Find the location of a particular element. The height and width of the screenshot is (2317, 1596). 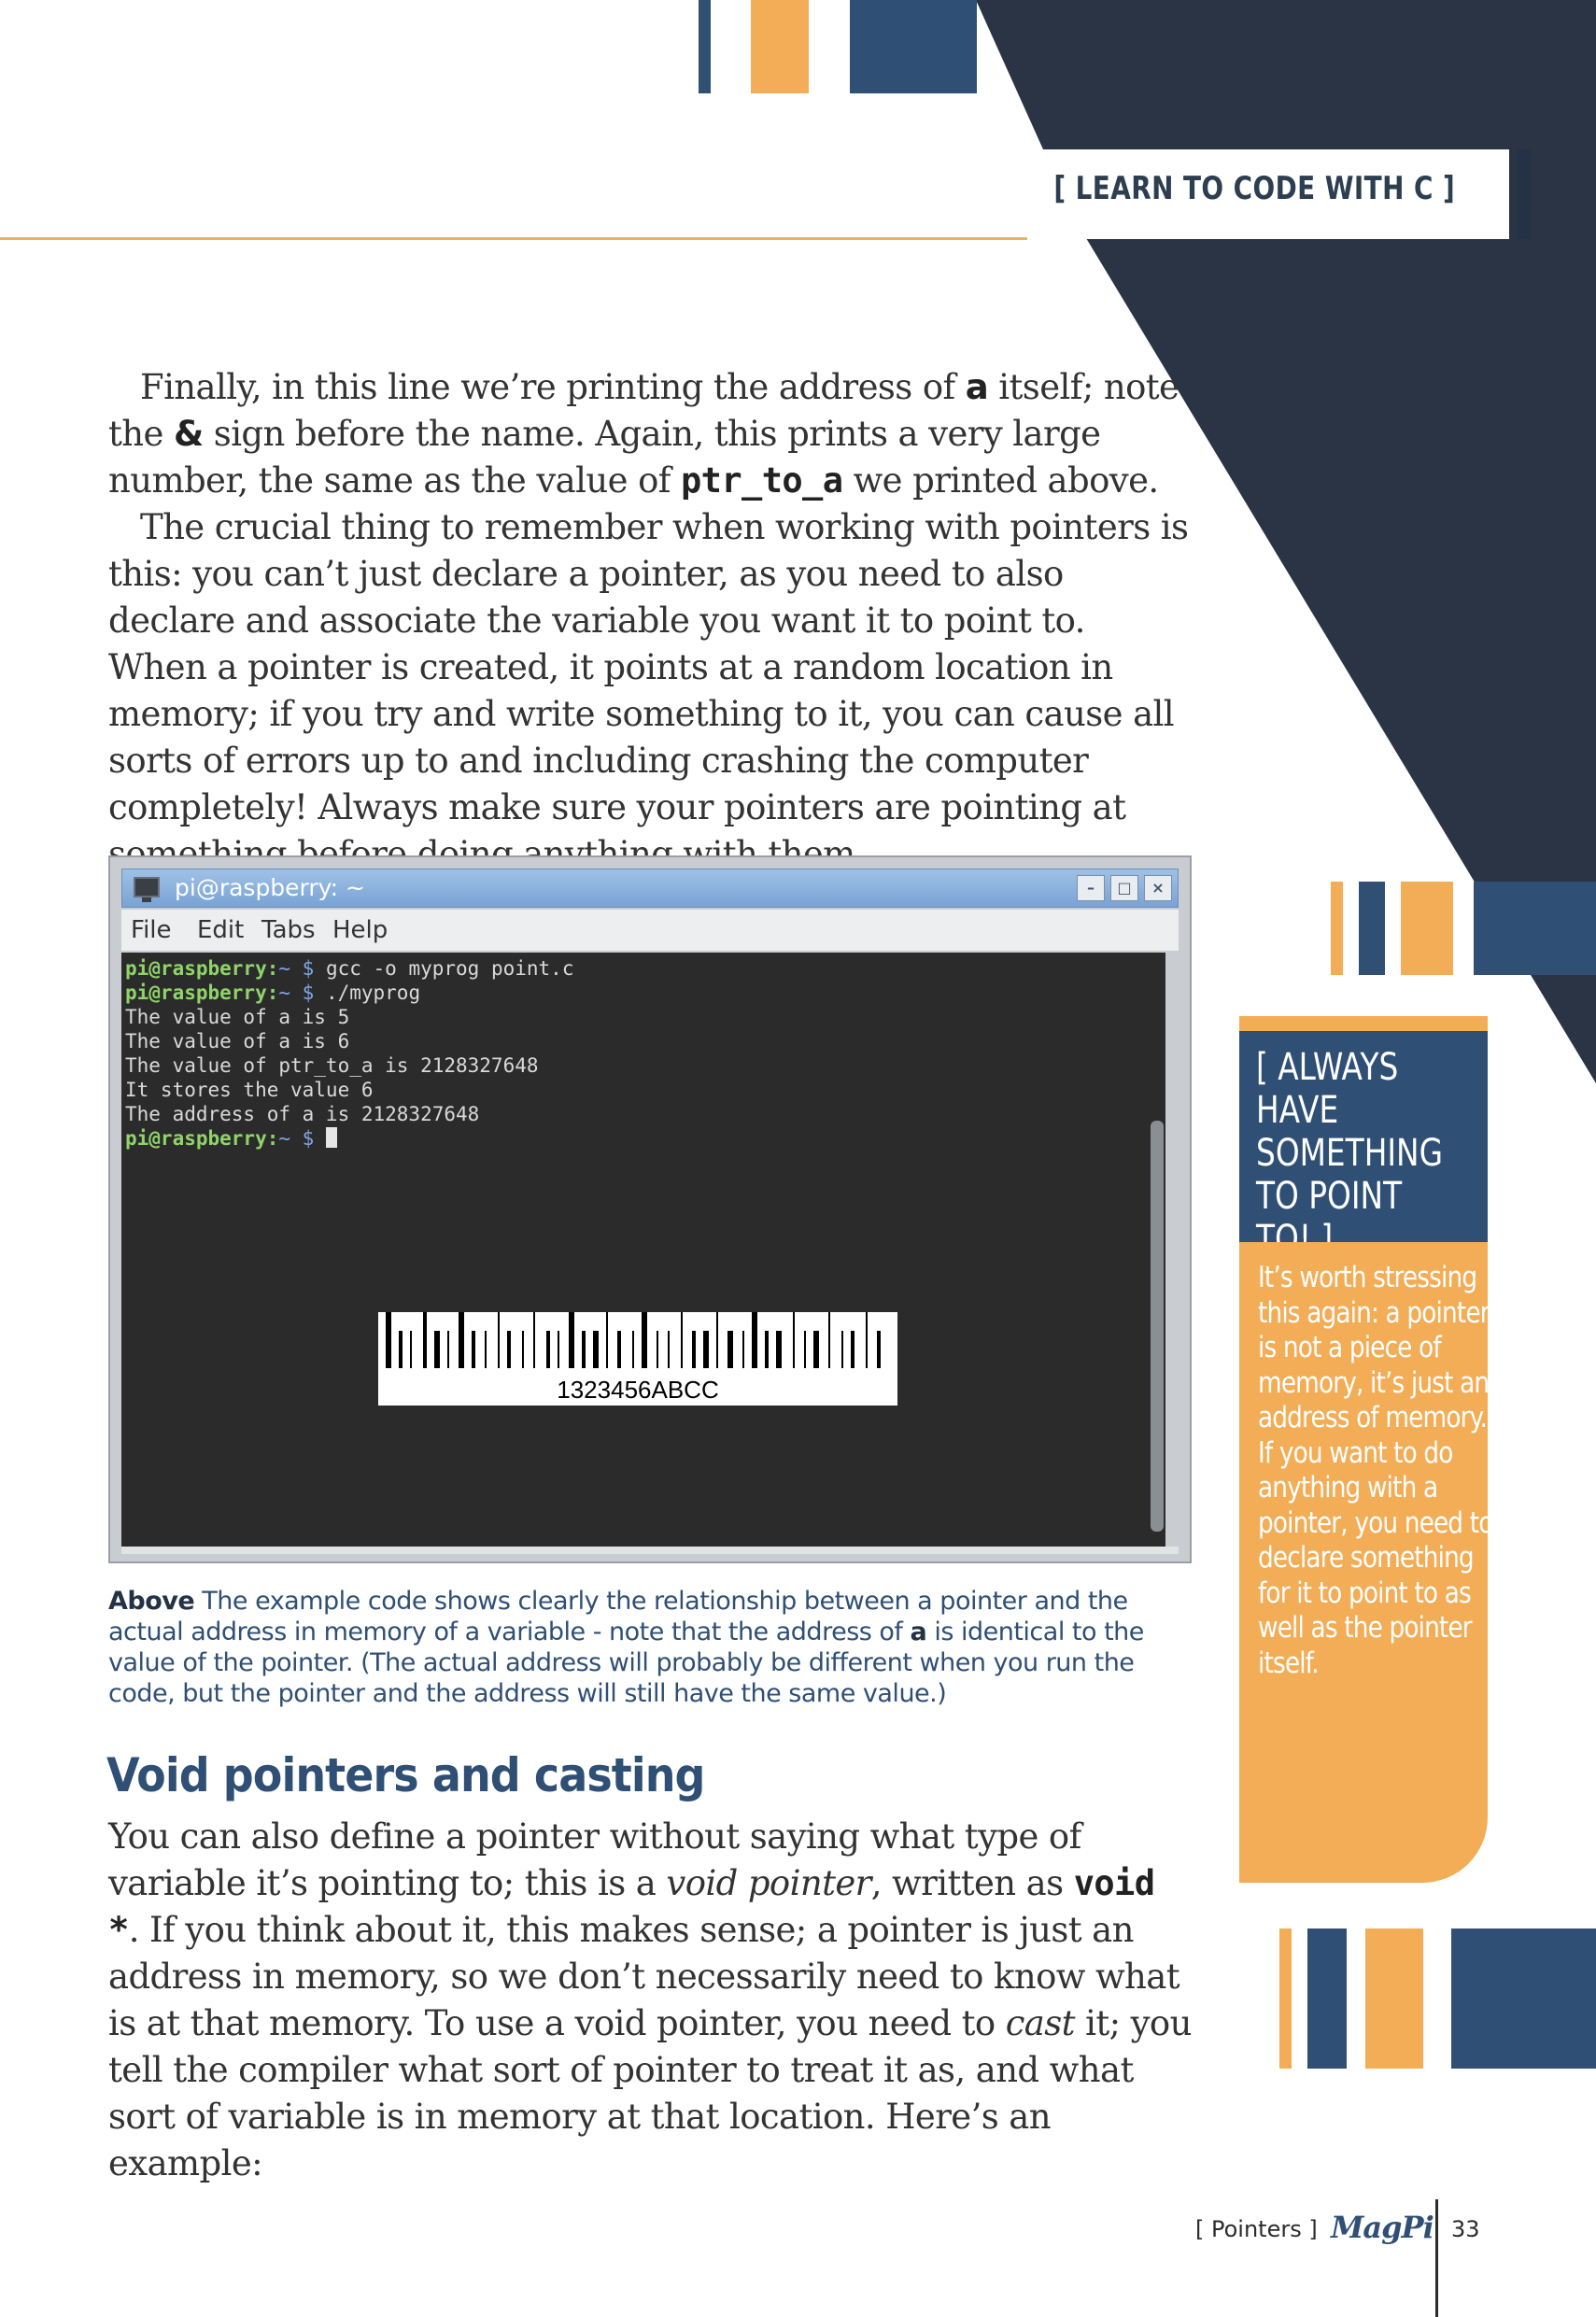

menu-tabs: Tabs is located at coordinates (288, 930).